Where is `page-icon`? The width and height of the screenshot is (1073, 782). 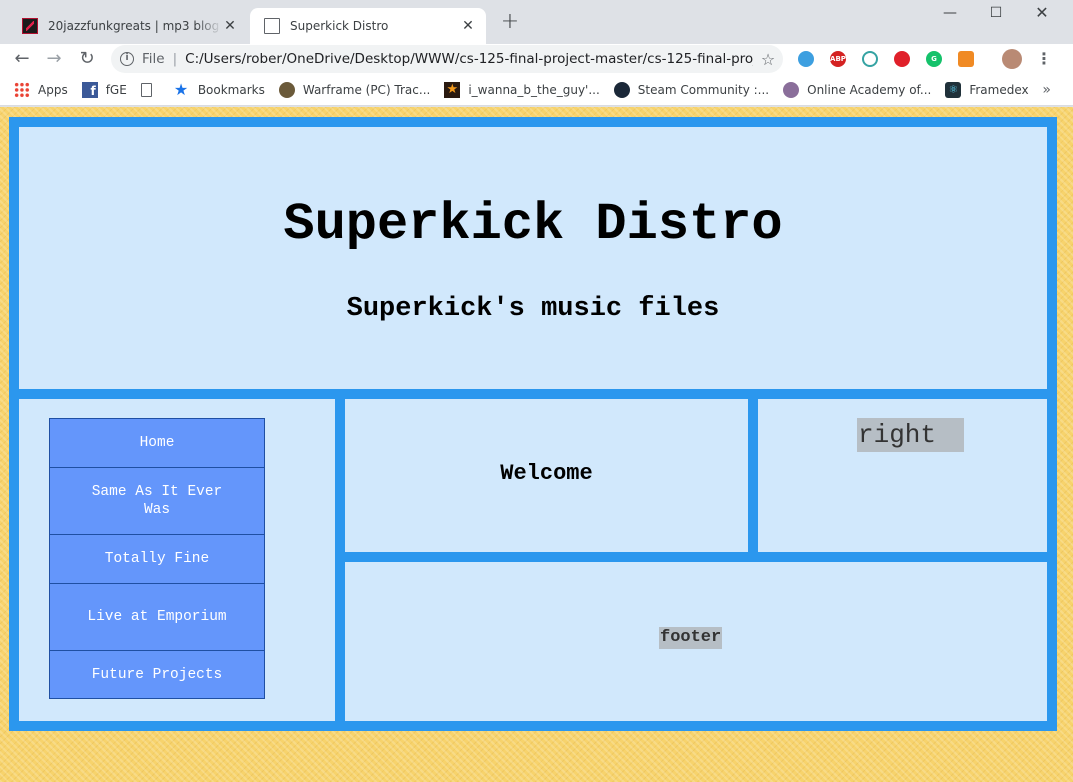 page-icon is located at coordinates (146, 89).